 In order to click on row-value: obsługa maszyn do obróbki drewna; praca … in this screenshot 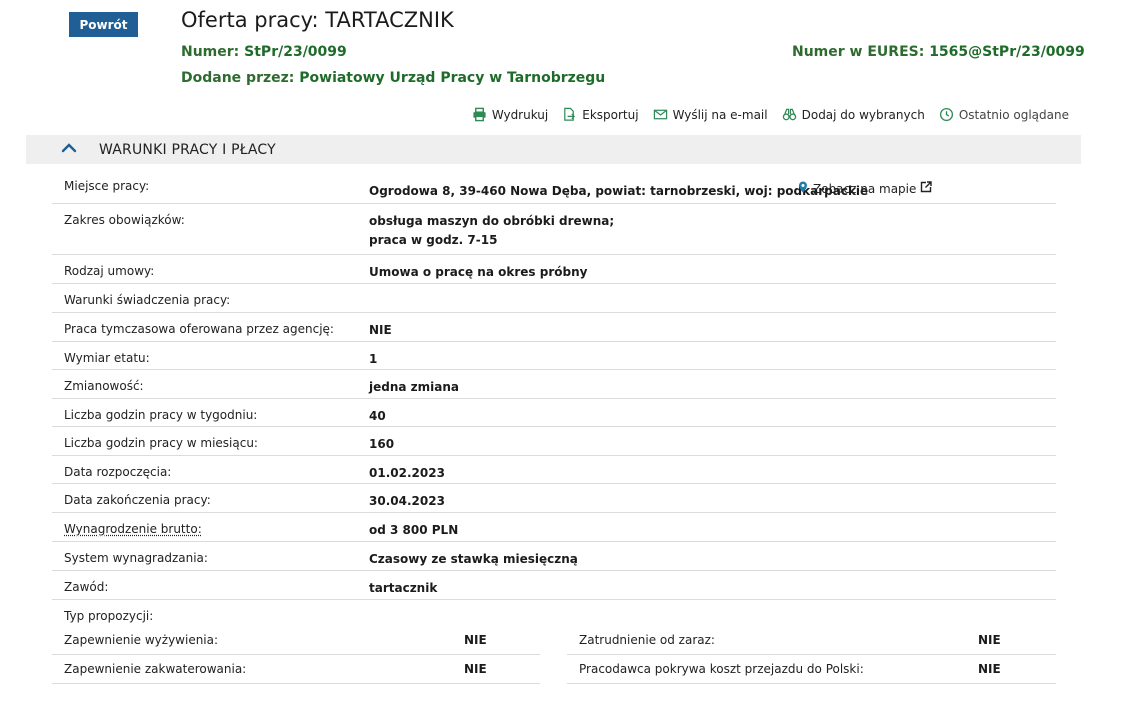, I will do `click(706, 229)`.